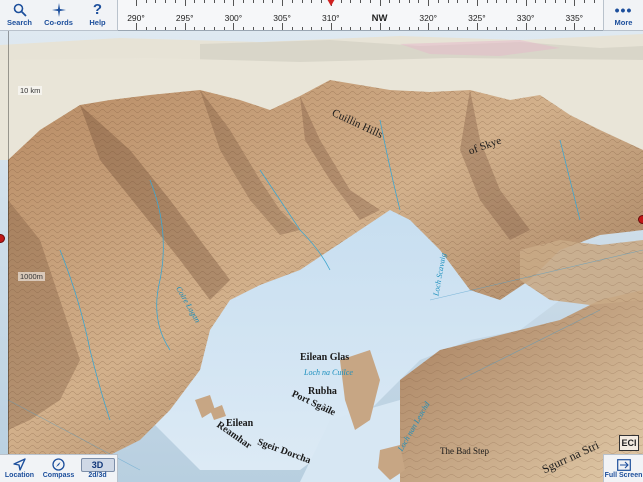 This screenshot has height=482, width=643. Describe the element at coordinates (19, 22) in the screenshot. I see `search-label: Search` at that location.